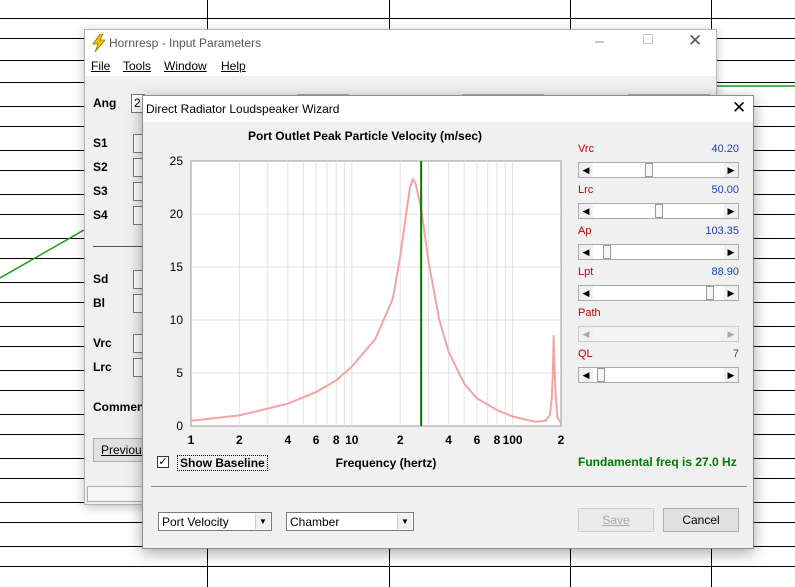 This screenshot has width=795, height=587. I want to click on control-label-vrc: Vrc, so click(586, 149).